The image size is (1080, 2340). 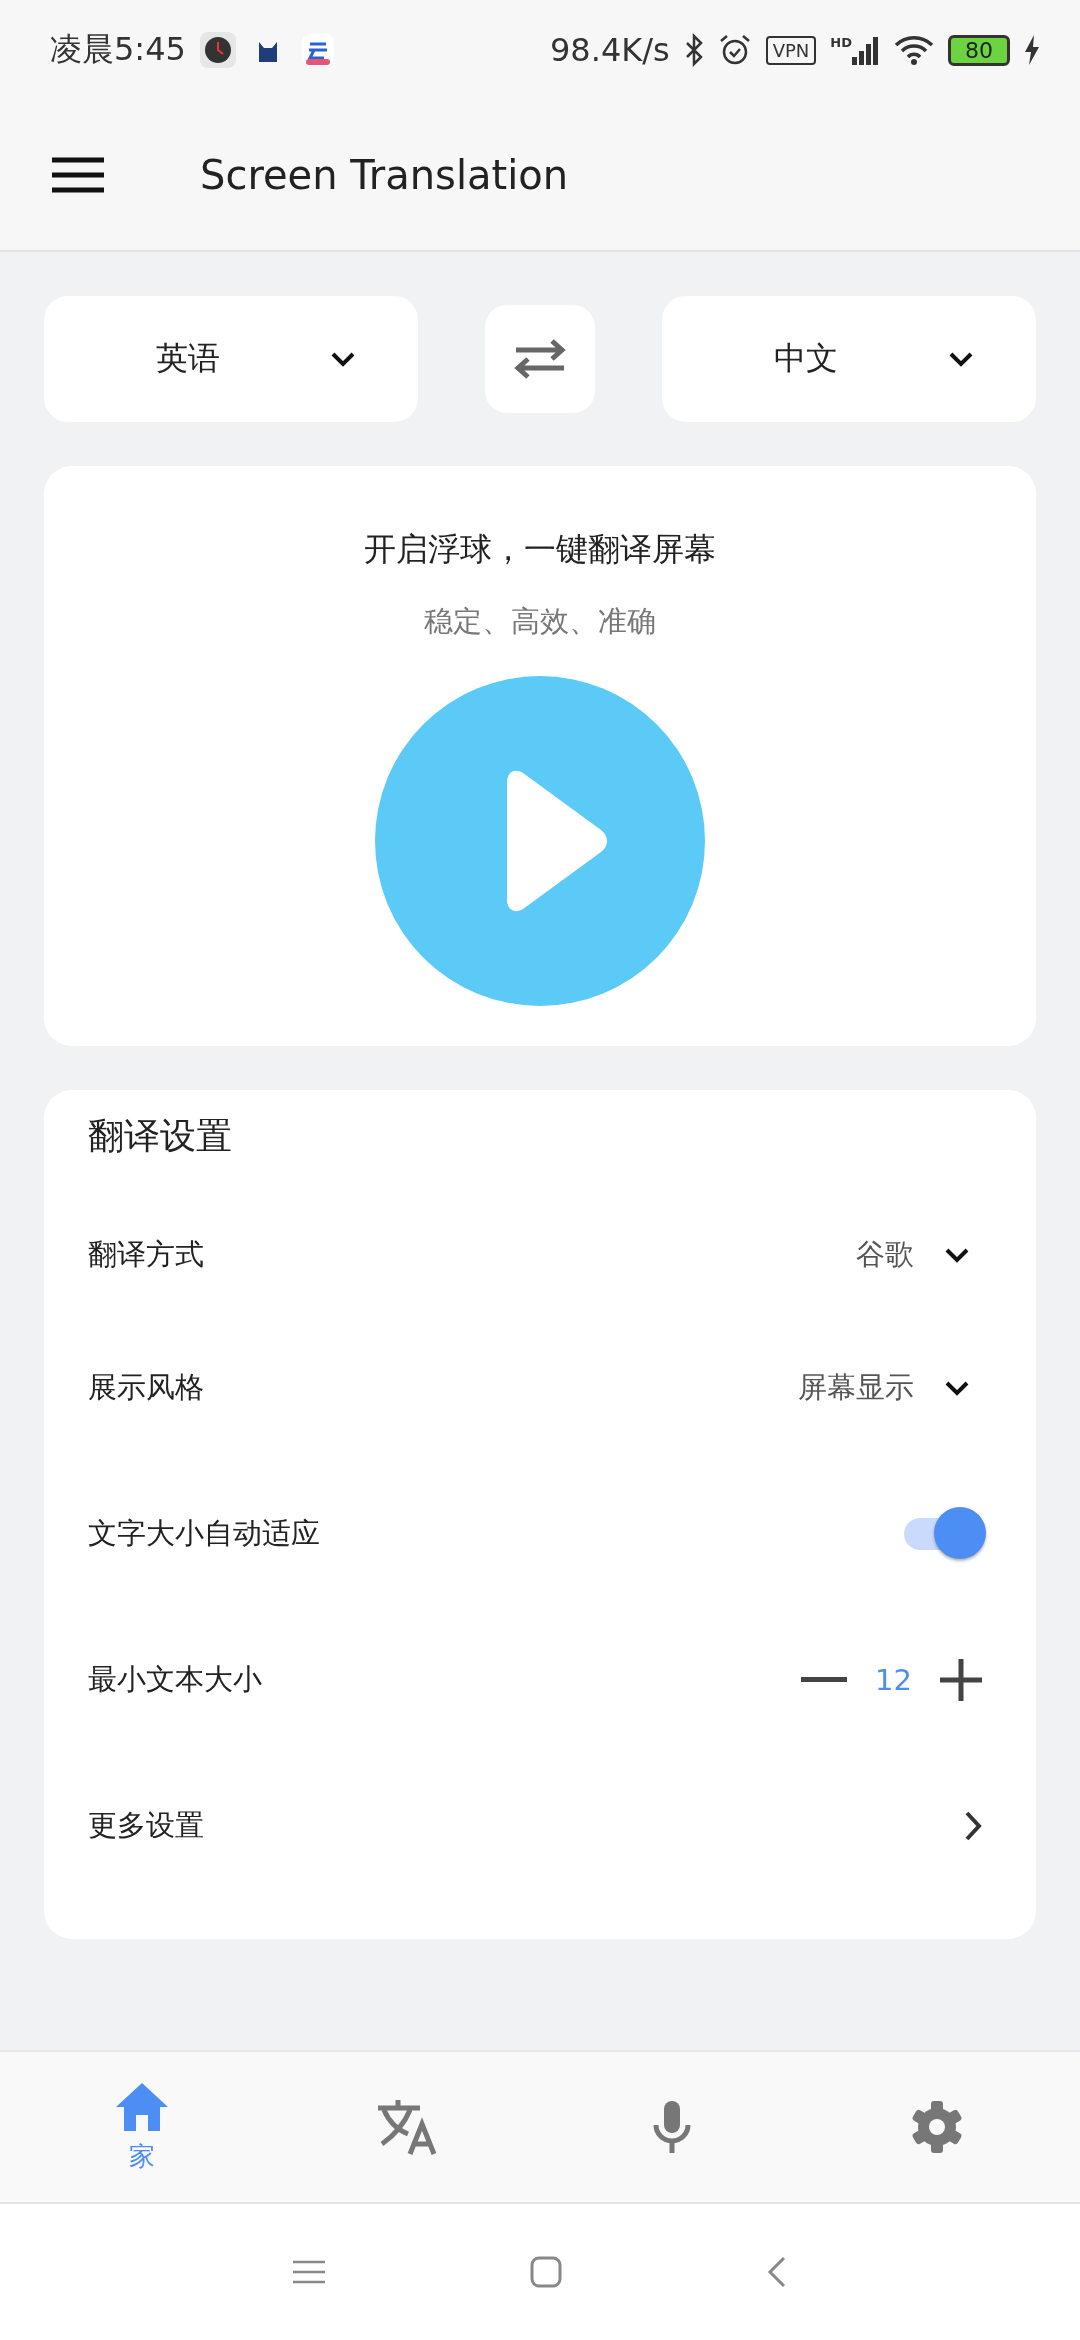 I want to click on home-icon, so click(x=142, y=2106).